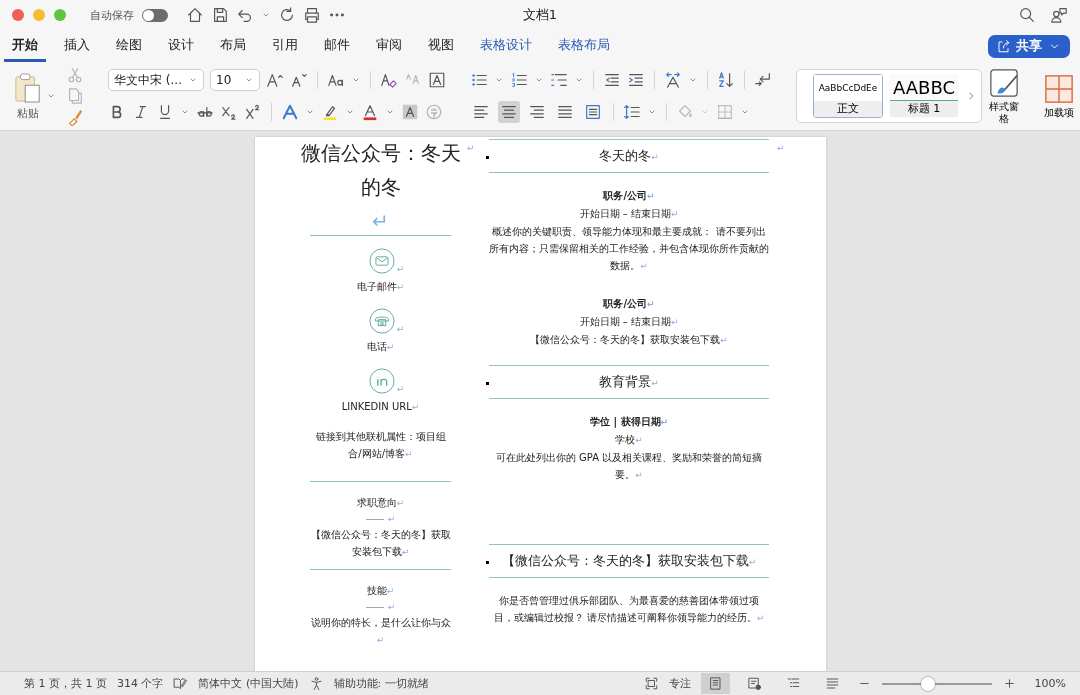 The height and width of the screenshot is (695, 1080). Describe the element at coordinates (381, 381) in the screenshot. I see `linkedin-icon` at that location.